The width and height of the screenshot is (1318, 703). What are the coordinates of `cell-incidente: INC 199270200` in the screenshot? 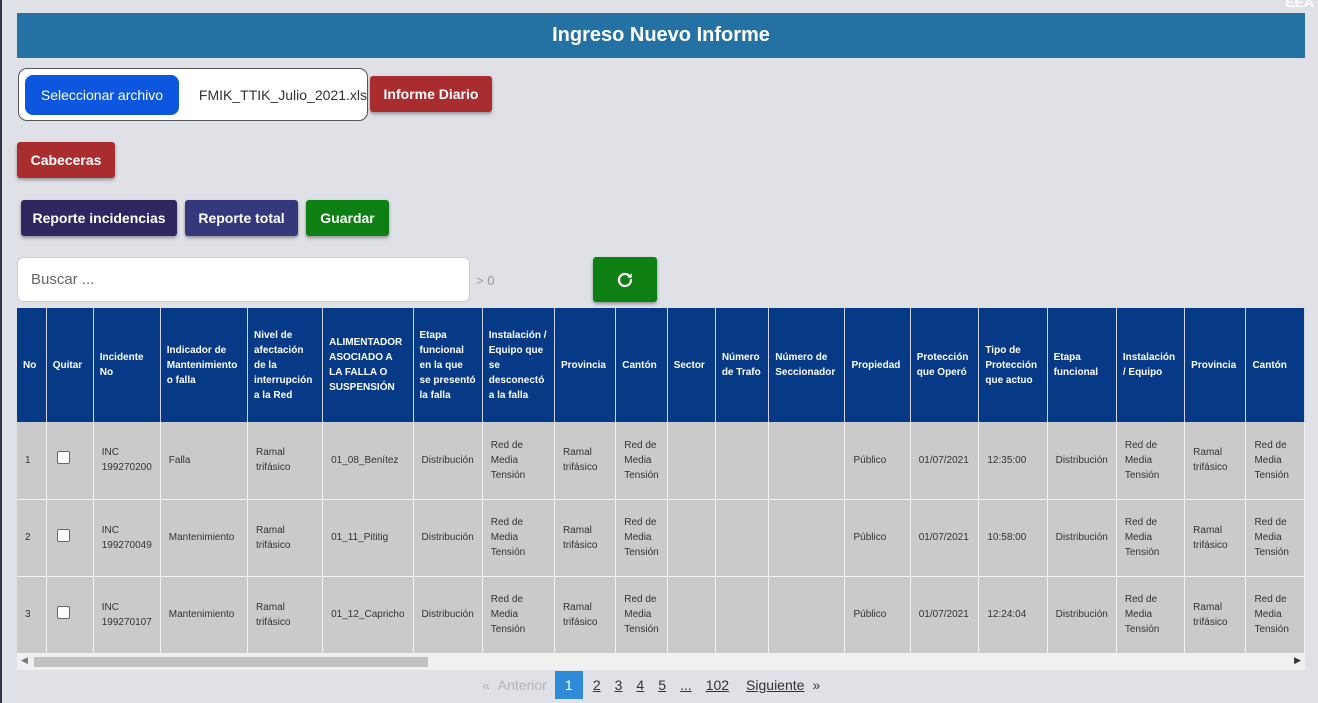 It's located at (127, 461).